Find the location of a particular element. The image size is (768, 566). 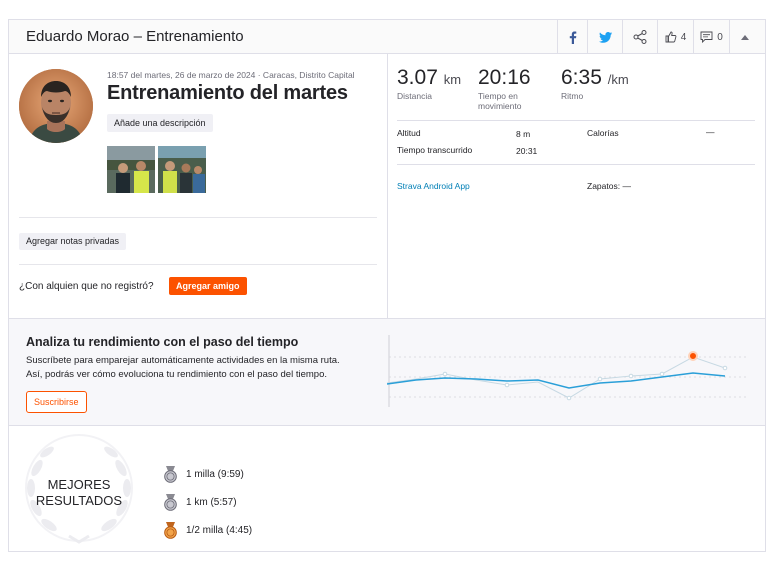

best-efforts-title-line: MEJORES is located at coordinates (79, 484).